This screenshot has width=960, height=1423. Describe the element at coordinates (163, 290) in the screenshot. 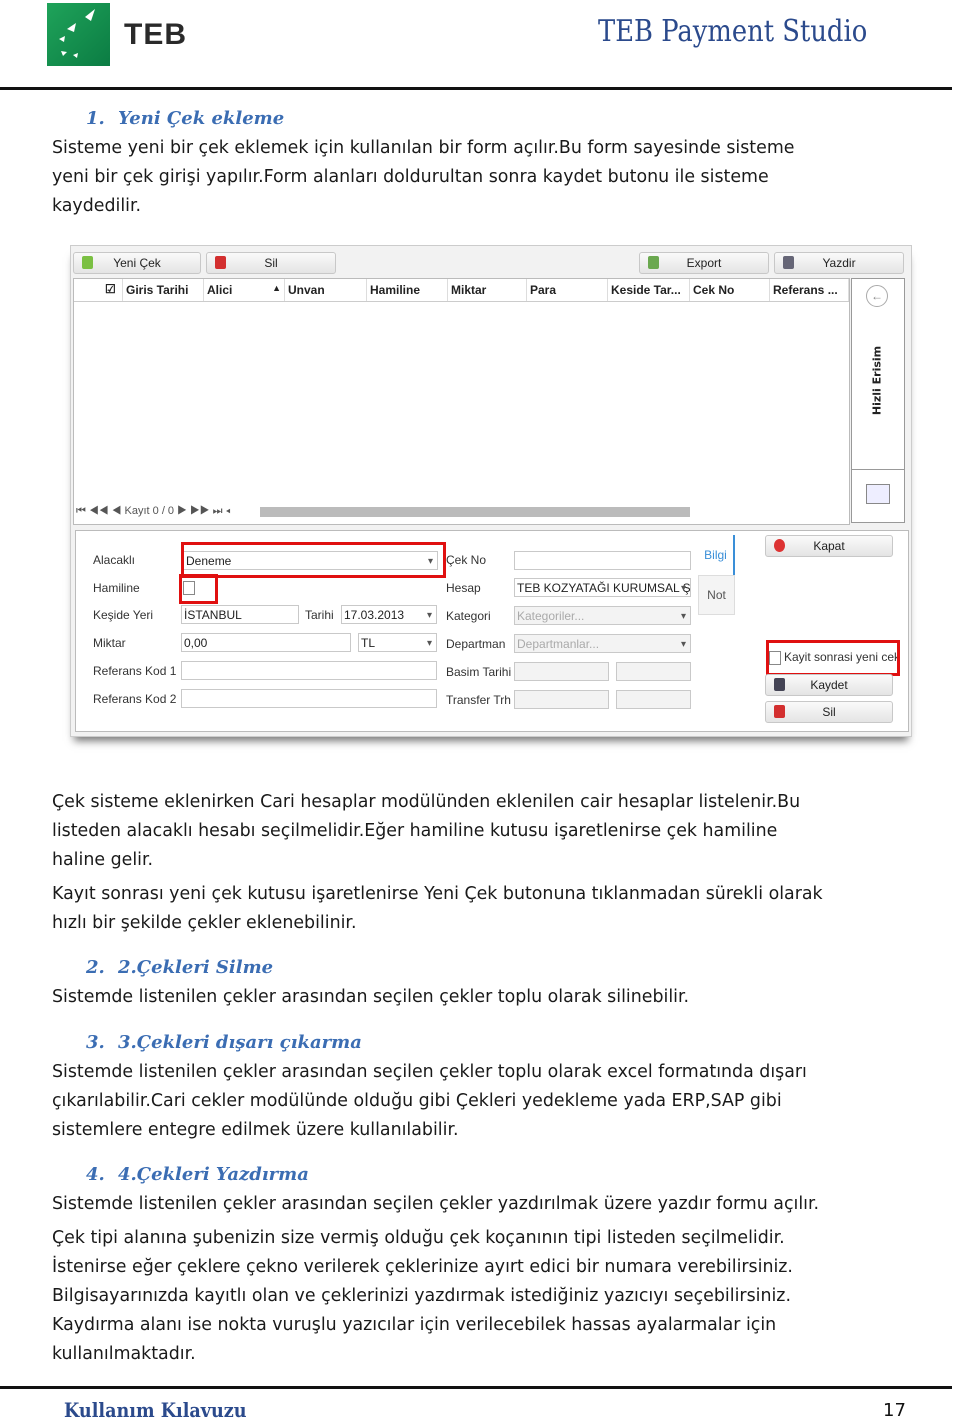

I see `col-giris-tarihi: Giris Tarihi` at that location.